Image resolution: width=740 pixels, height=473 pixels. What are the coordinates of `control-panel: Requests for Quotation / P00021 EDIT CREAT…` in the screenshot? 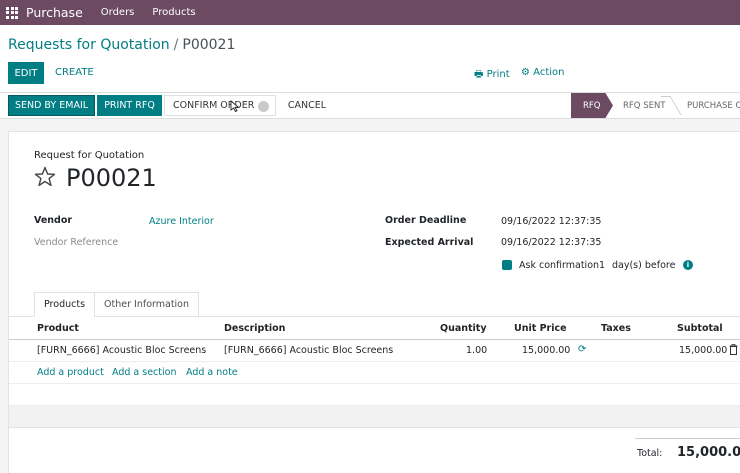 It's located at (370, 59).